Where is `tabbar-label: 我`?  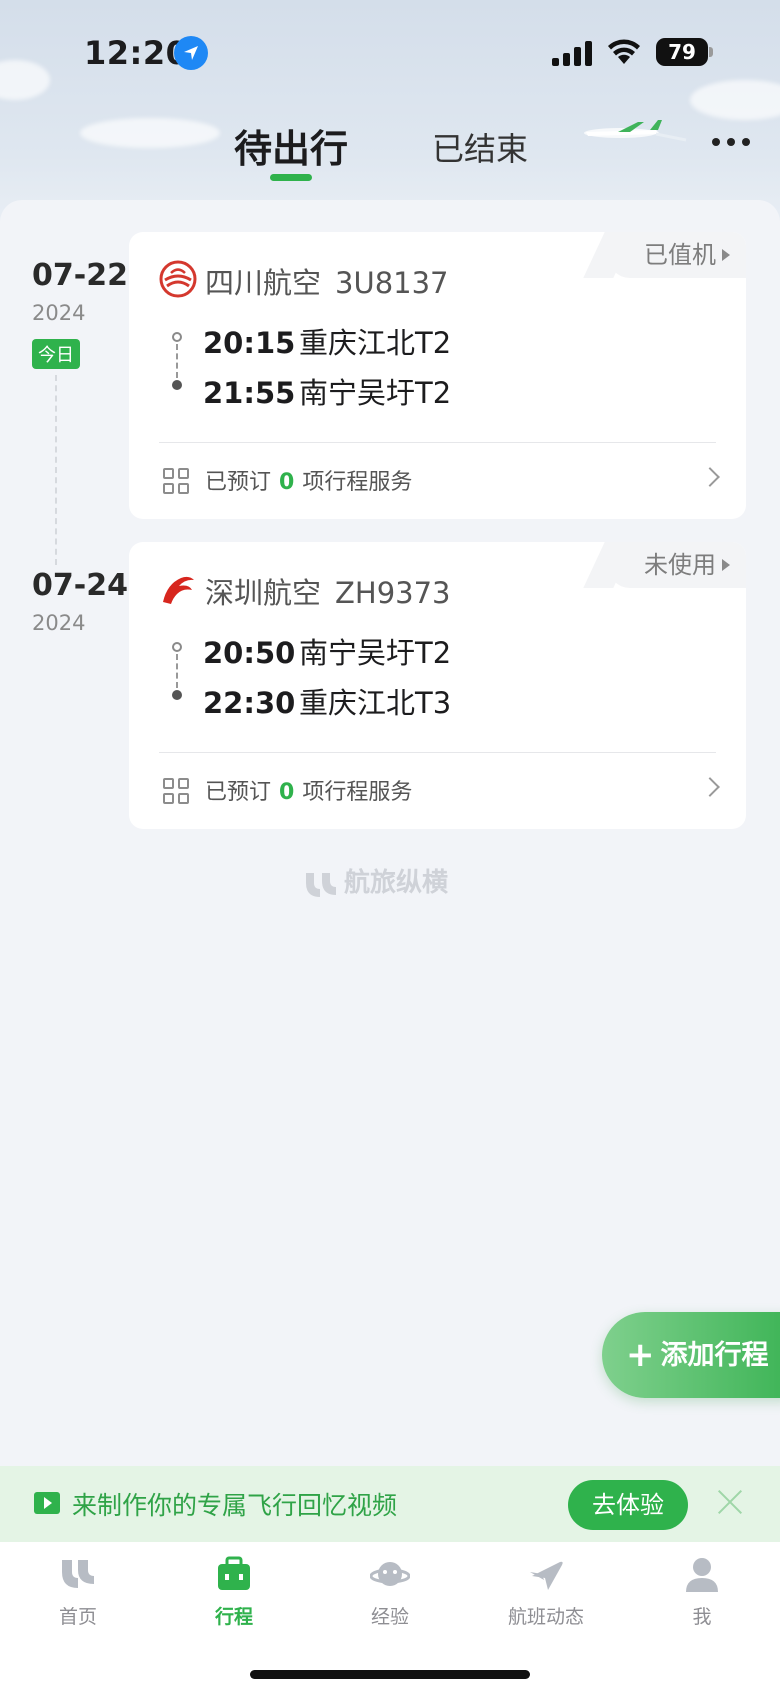
tabbar-label: 我 is located at coordinates (702, 1617).